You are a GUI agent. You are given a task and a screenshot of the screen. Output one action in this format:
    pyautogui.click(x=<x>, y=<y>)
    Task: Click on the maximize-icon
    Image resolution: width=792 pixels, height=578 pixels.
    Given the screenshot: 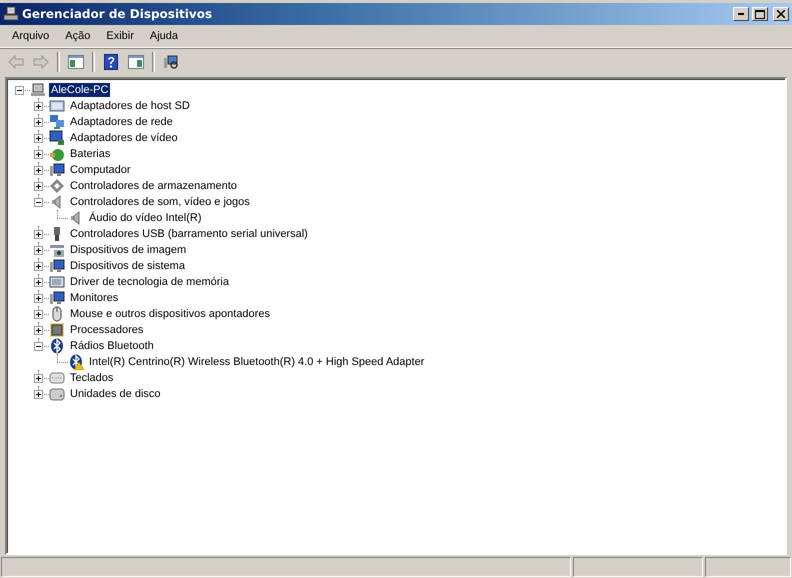 What is the action you would take?
    pyautogui.click(x=760, y=14)
    